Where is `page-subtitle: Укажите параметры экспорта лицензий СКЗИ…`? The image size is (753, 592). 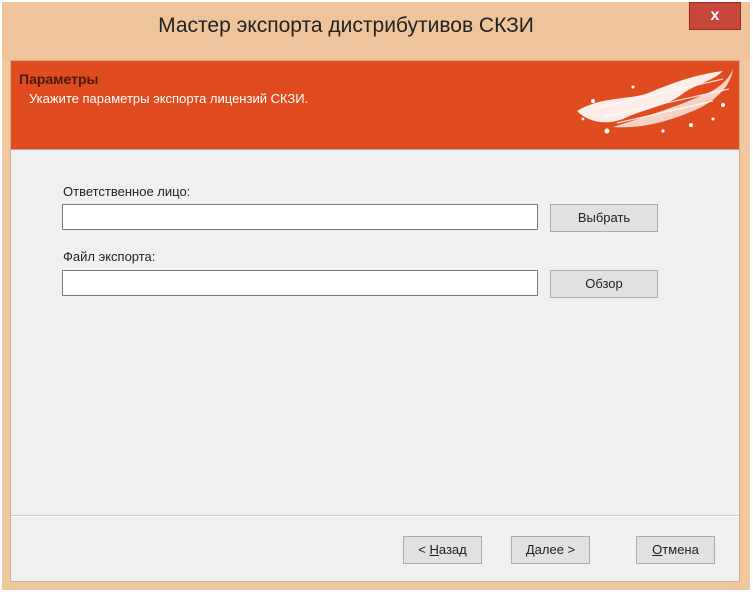
page-subtitle: Укажите параметры экспорта лицензий СКЗИ… is located at coordinates (169, 98).